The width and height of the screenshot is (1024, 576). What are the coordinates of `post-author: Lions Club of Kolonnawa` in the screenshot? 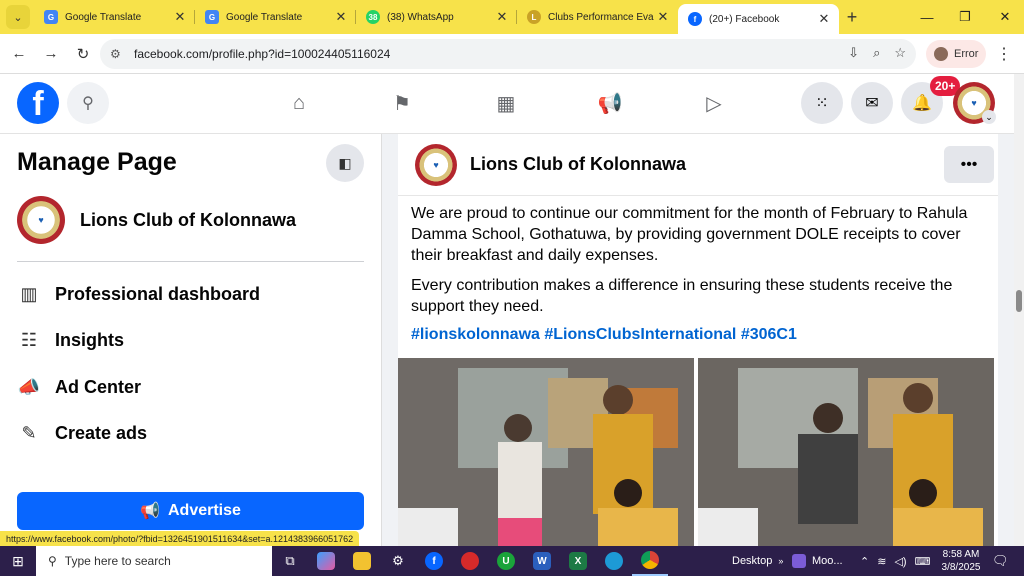 It's located at (578, 164).